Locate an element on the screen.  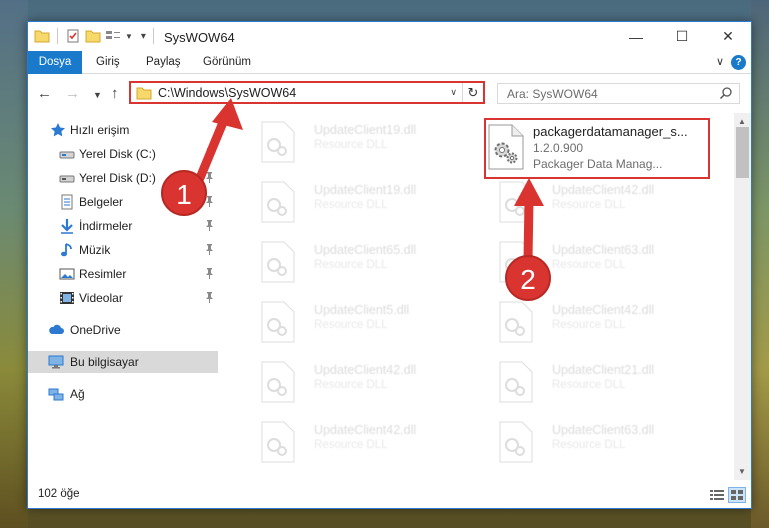
view-options-chevron-icon: ▼ is located at coordinates (129, 36).